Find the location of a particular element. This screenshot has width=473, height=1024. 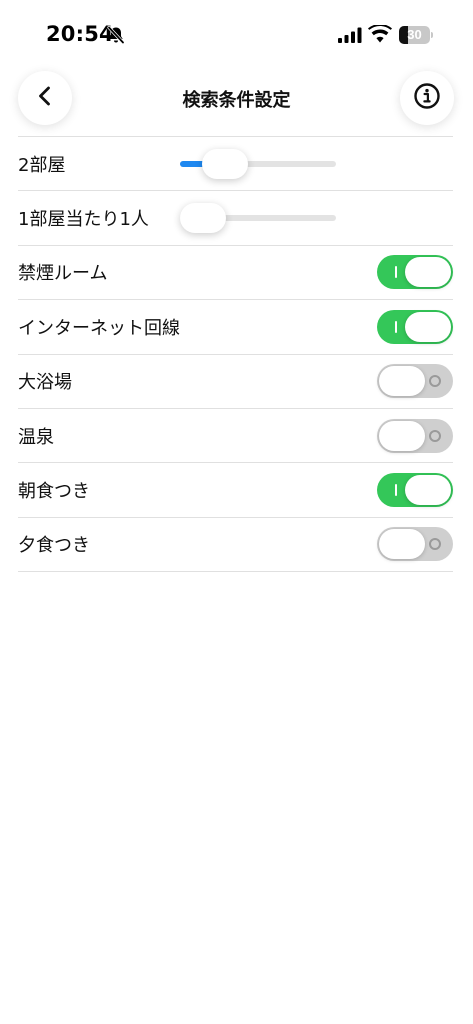

slider-row-rooms: 2部屋 is located at coordinates (235, 164).